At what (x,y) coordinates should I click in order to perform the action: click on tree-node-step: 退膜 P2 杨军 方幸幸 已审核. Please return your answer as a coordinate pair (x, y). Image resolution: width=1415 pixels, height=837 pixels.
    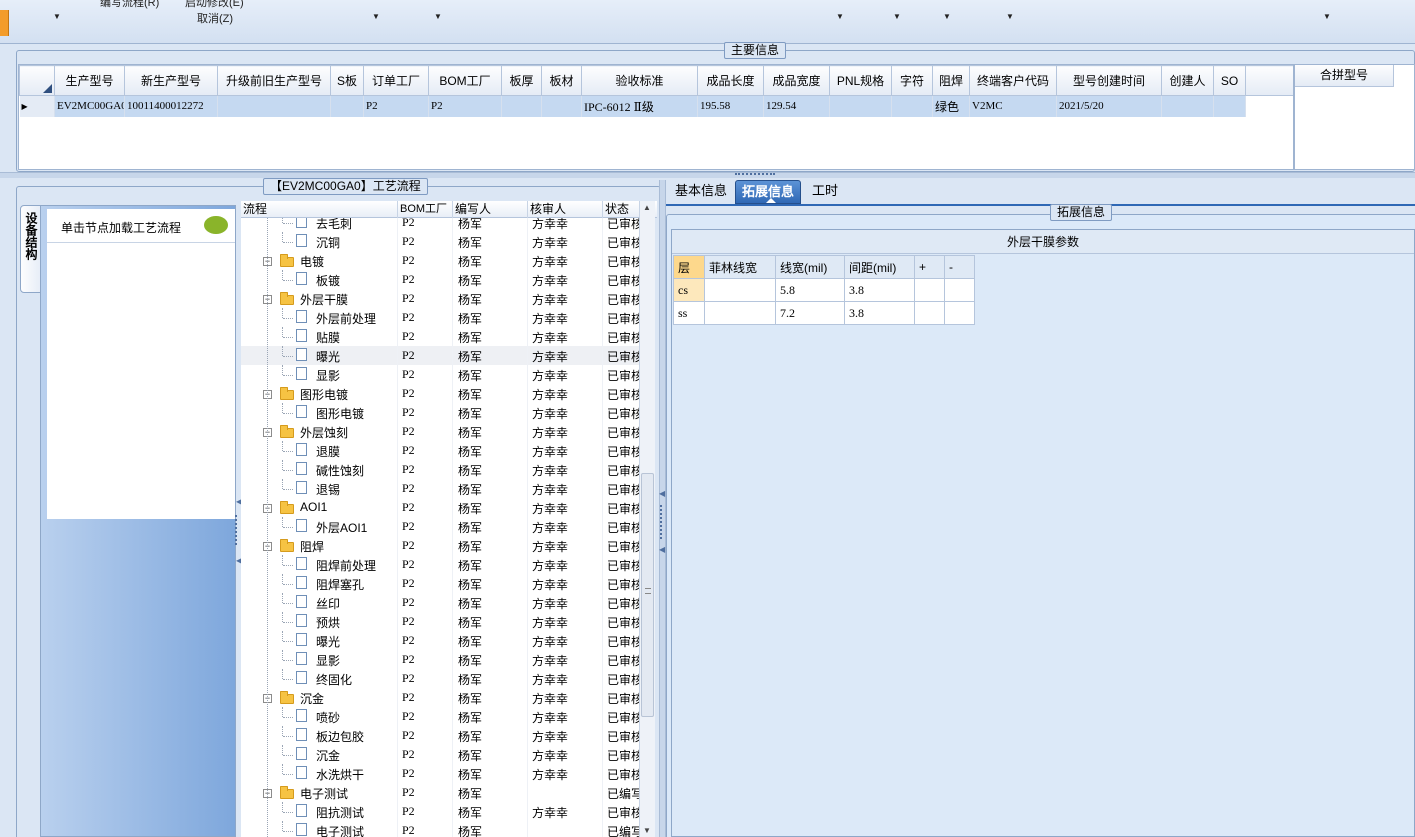
    Looking at the image, I should click on (440, 450).